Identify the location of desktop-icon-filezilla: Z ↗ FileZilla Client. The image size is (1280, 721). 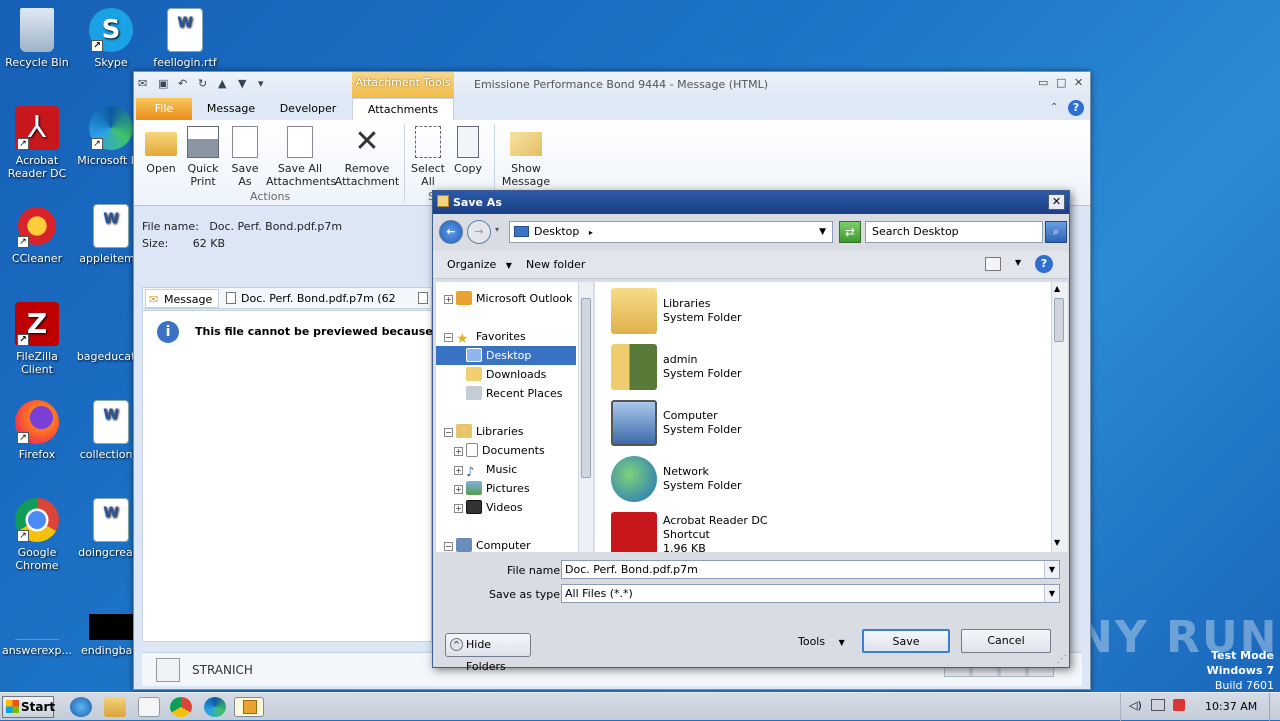
(37, 339).